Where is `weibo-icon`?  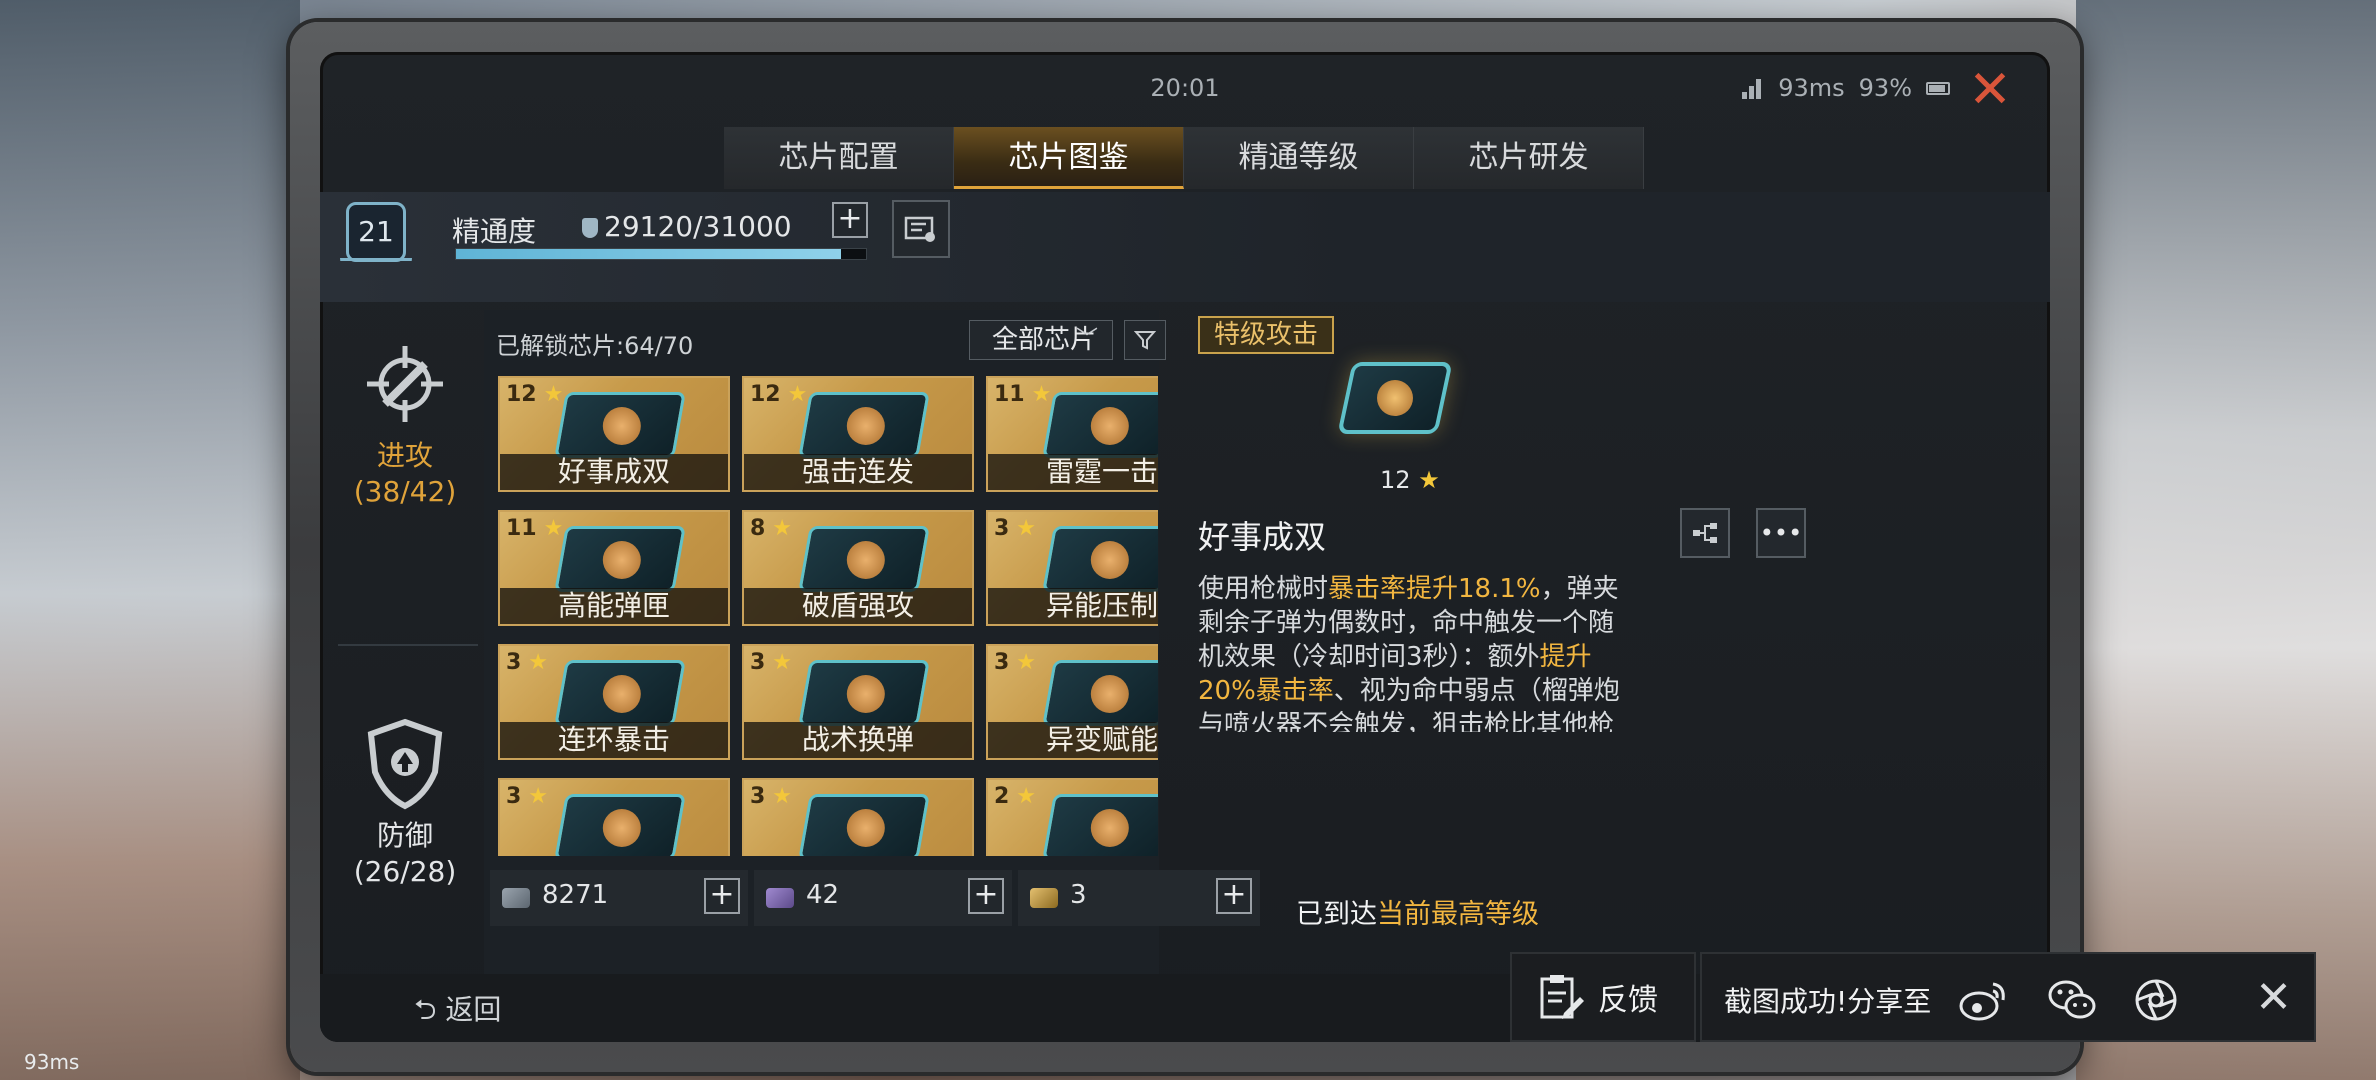
weibo-icon is located at coordinates (1982, 1001).